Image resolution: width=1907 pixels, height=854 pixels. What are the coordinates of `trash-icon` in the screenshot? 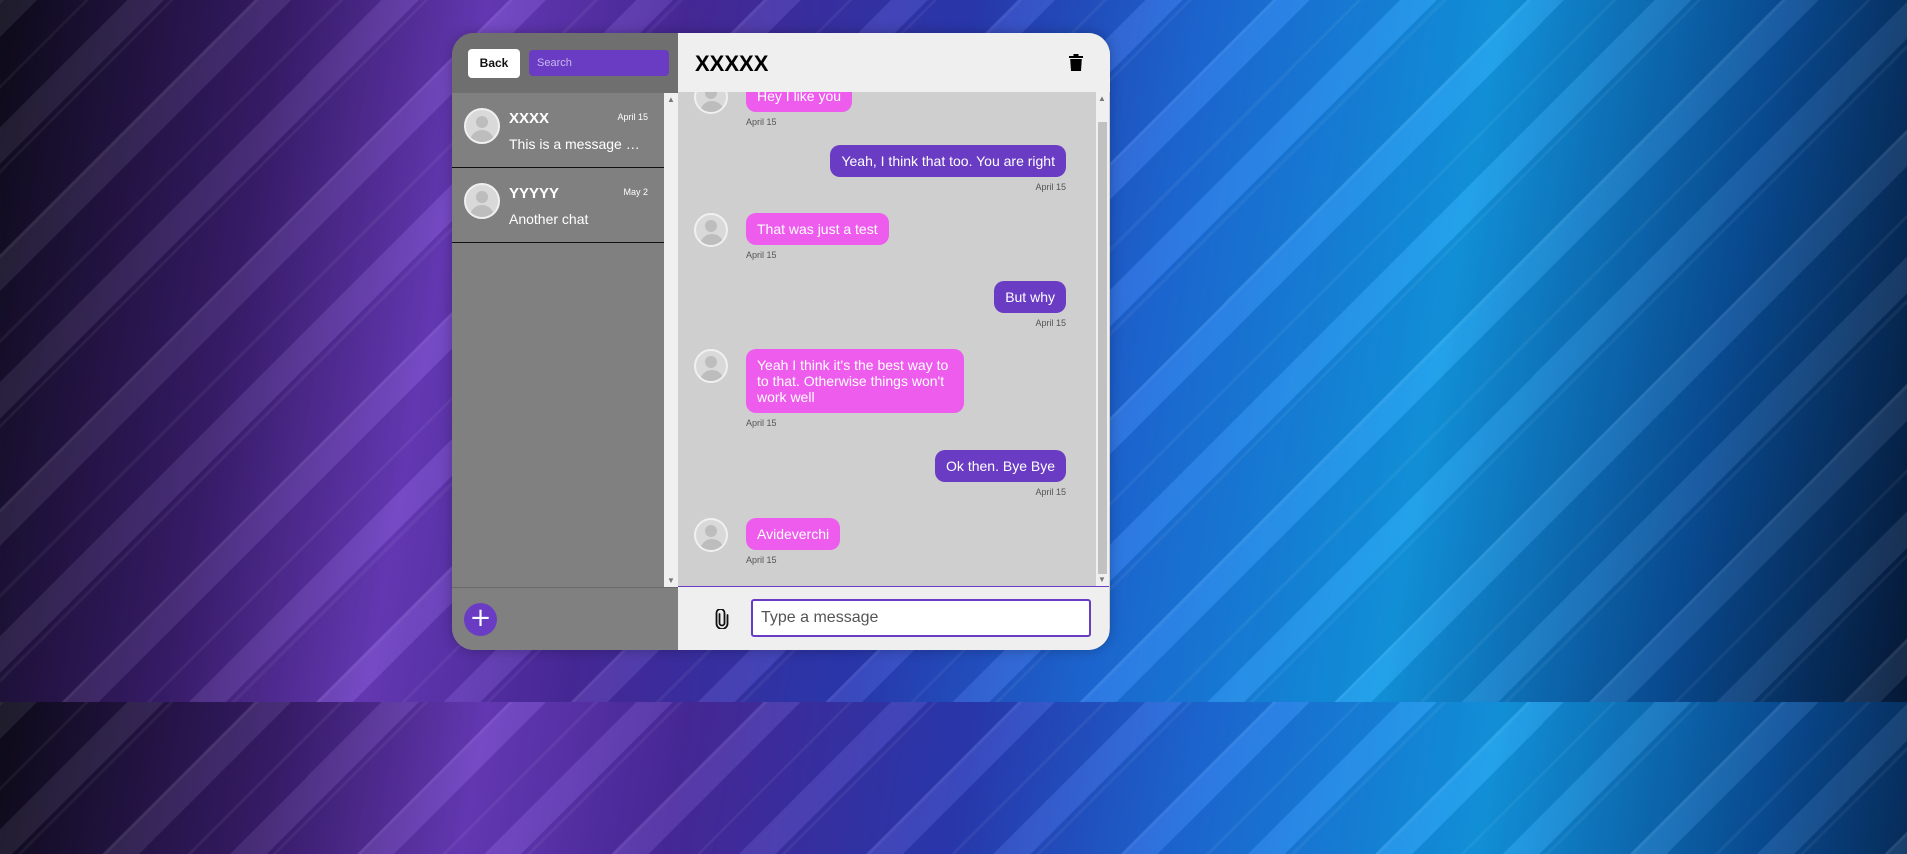 It's located at (1076, 62).